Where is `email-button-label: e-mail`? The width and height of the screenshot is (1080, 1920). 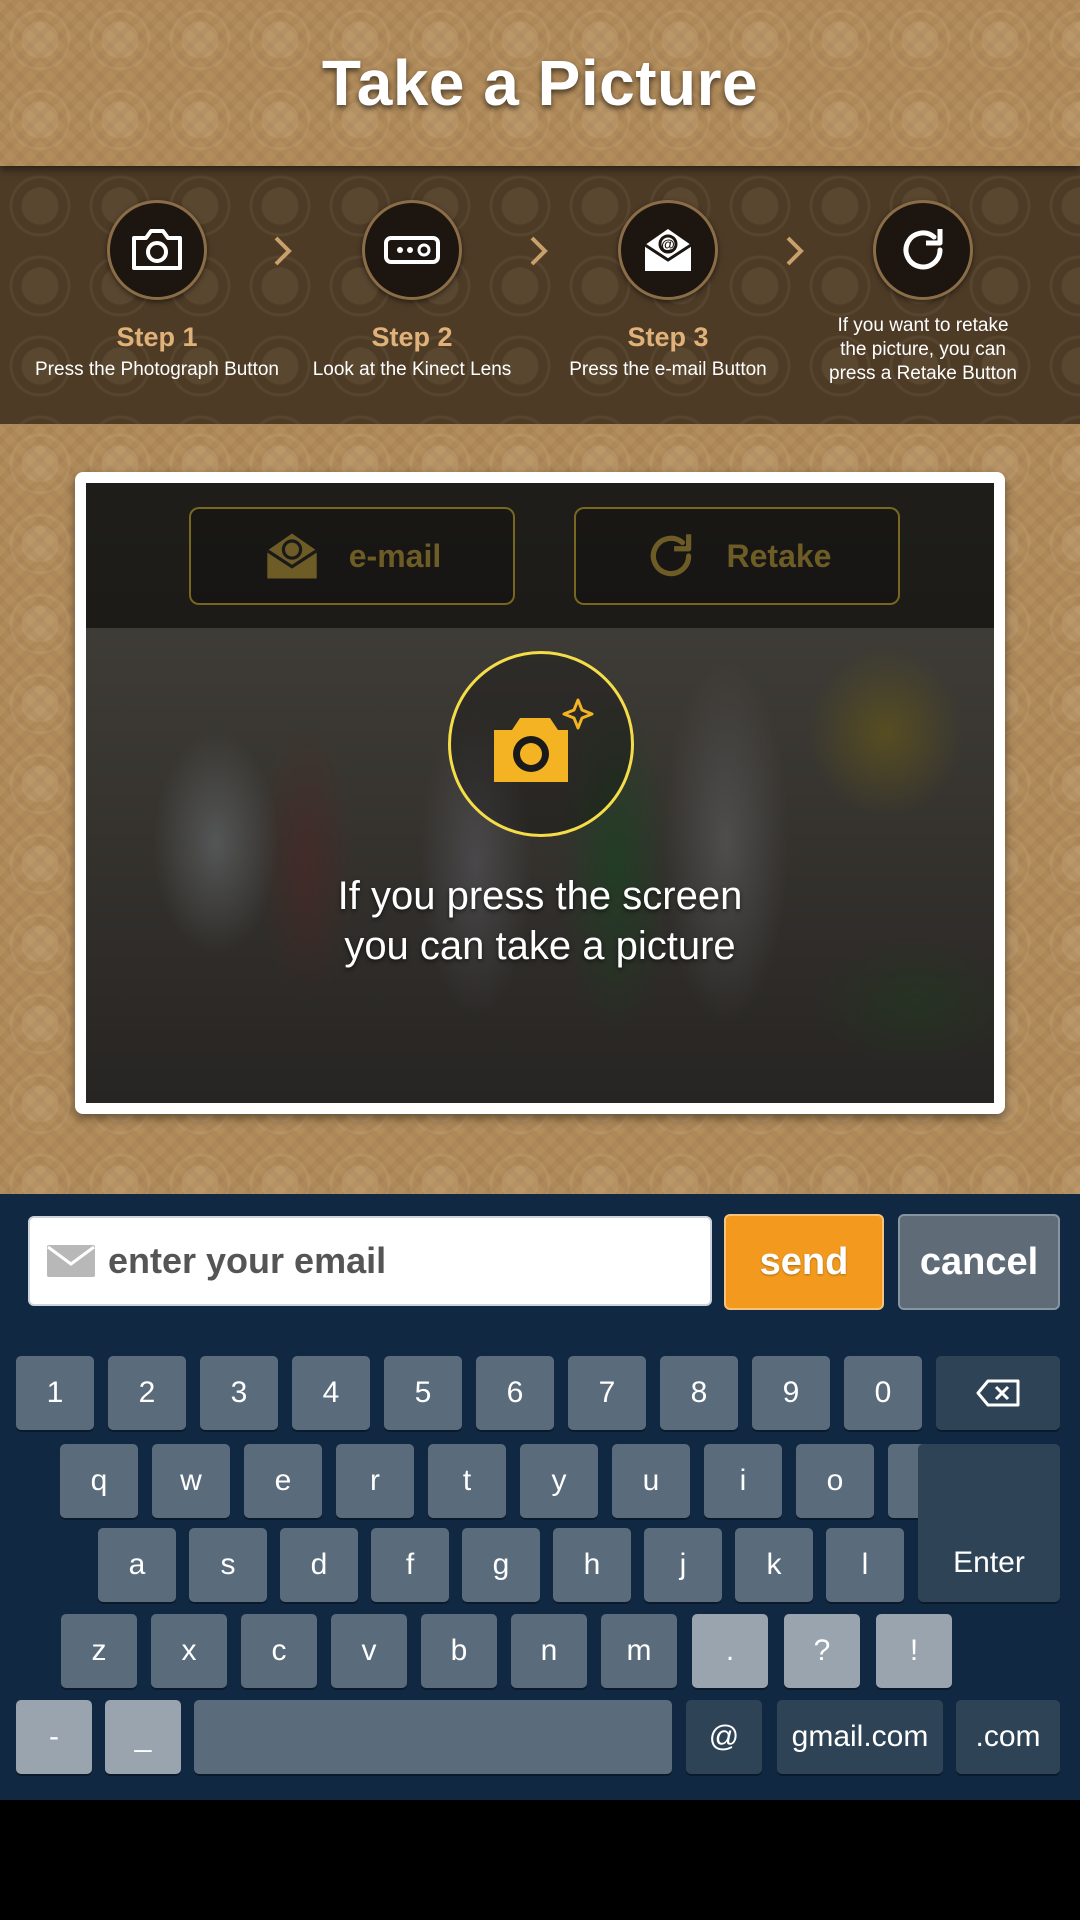 email-button-label: e-mail is located at coordinates (395, 555).